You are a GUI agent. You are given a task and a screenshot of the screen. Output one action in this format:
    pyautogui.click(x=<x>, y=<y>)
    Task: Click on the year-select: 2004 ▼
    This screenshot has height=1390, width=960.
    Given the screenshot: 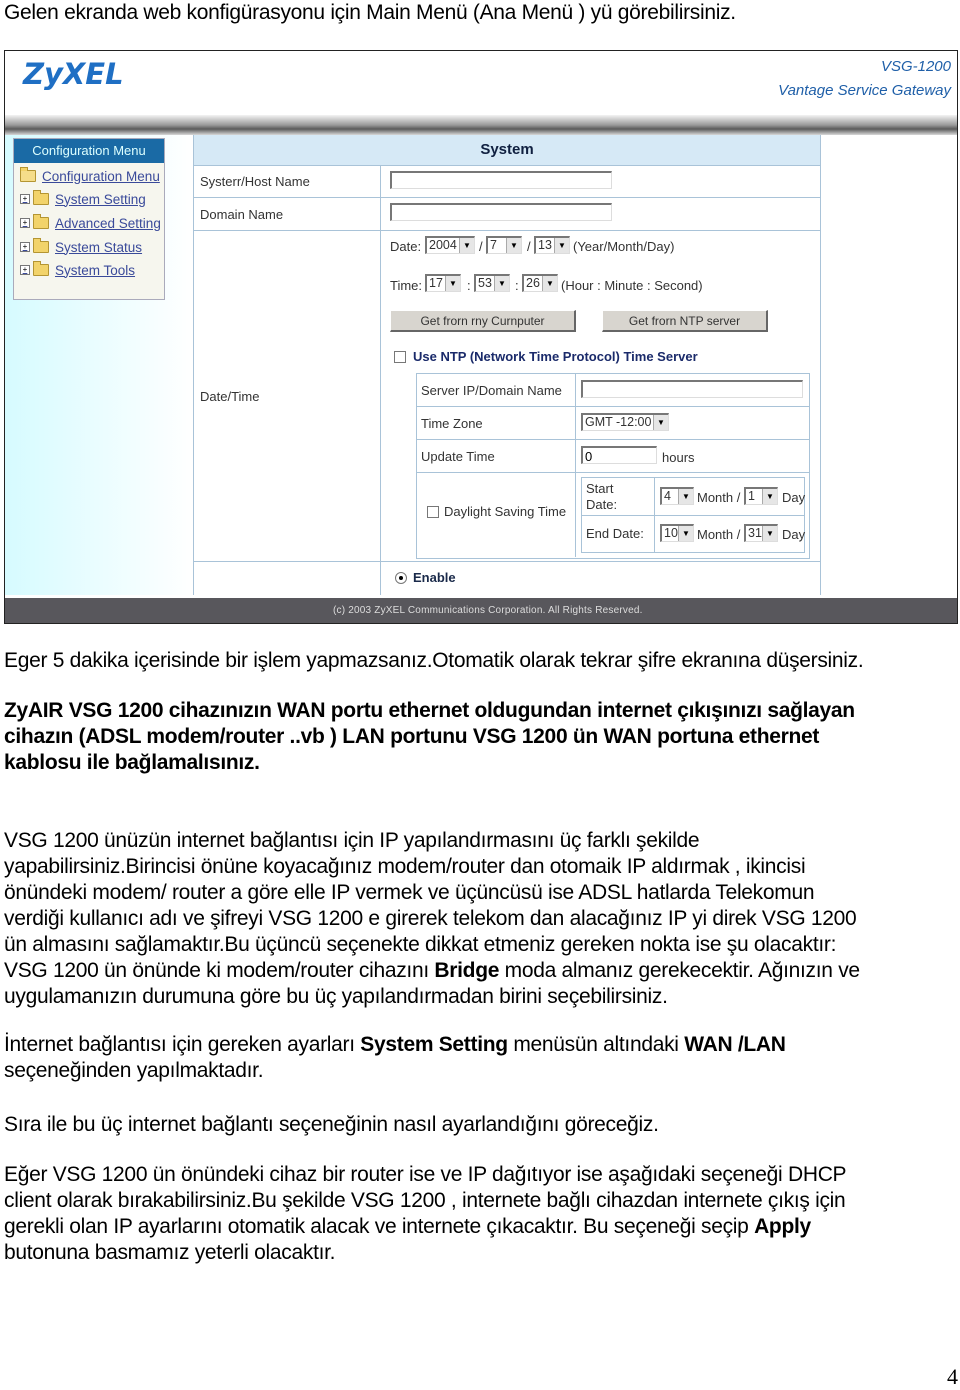 What is the action you would take?
    pyautogui.click(x=450, y=245)
    